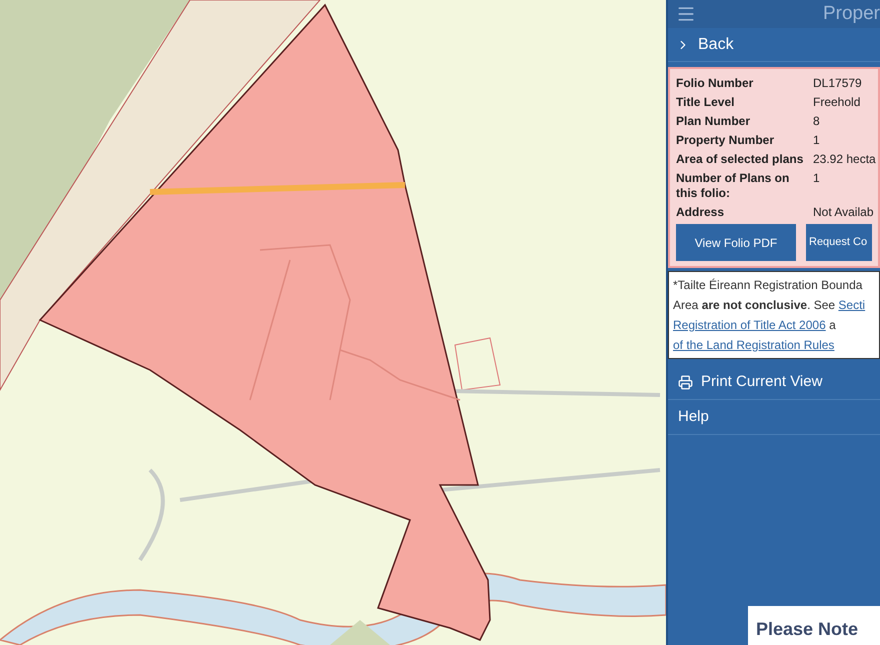 The height and width of the screenshot is (645, 880). What do you see at coordinates (851, 14) in the screenshot?
I see `panel-title: Proper` at bounding box center [851, 14].